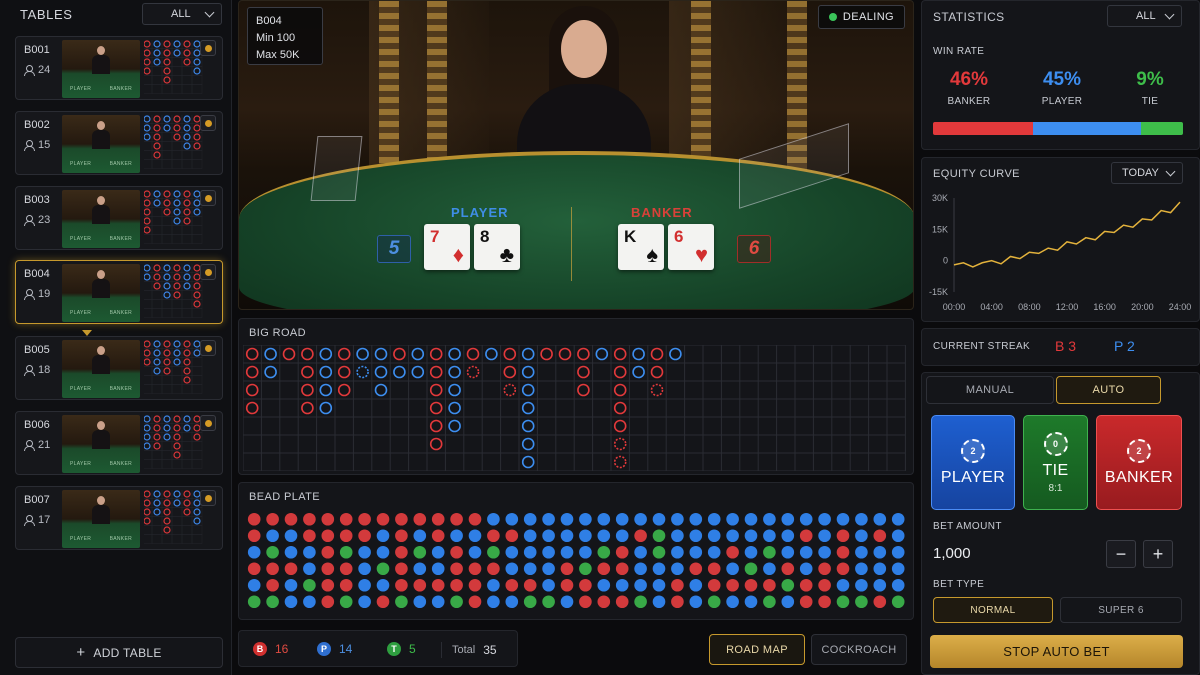  I want to click on super6-type-button: SUPER 6, so click(1121, 610).